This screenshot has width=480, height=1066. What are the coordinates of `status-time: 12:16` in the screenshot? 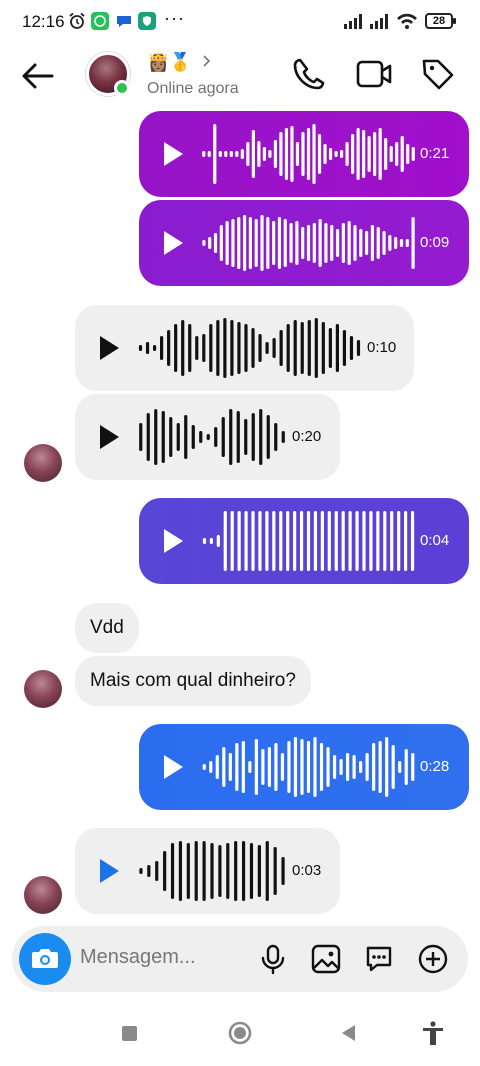 It's located at (43, 21).